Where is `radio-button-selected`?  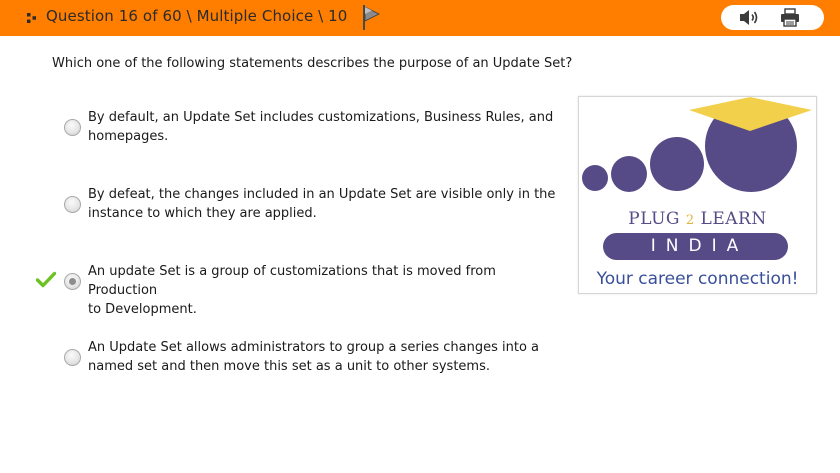
radio-button-selected is located at coordinates (72, 281).